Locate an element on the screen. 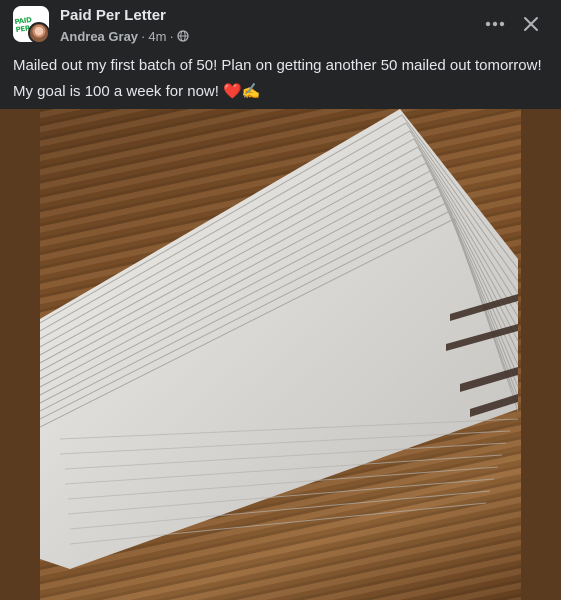 The image size is (561, 600). writing-hand-emoji: ✍️ is located at coordinates (251, 91).